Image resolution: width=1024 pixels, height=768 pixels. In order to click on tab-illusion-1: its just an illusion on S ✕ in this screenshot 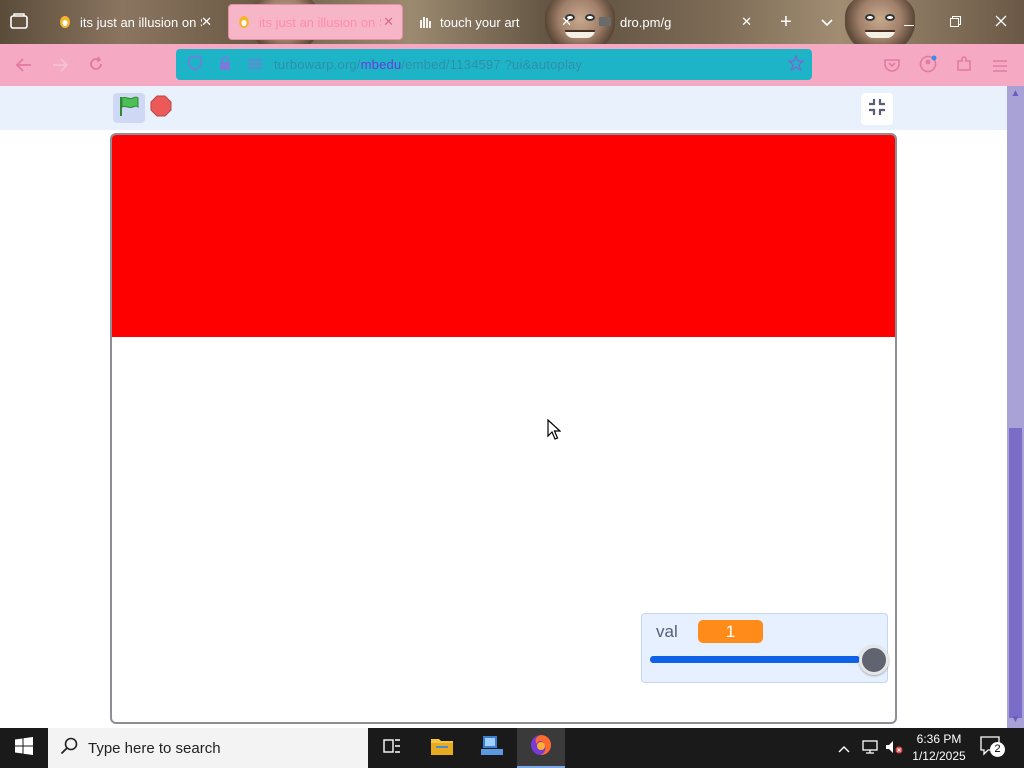, I will do `click(135, 22)`.